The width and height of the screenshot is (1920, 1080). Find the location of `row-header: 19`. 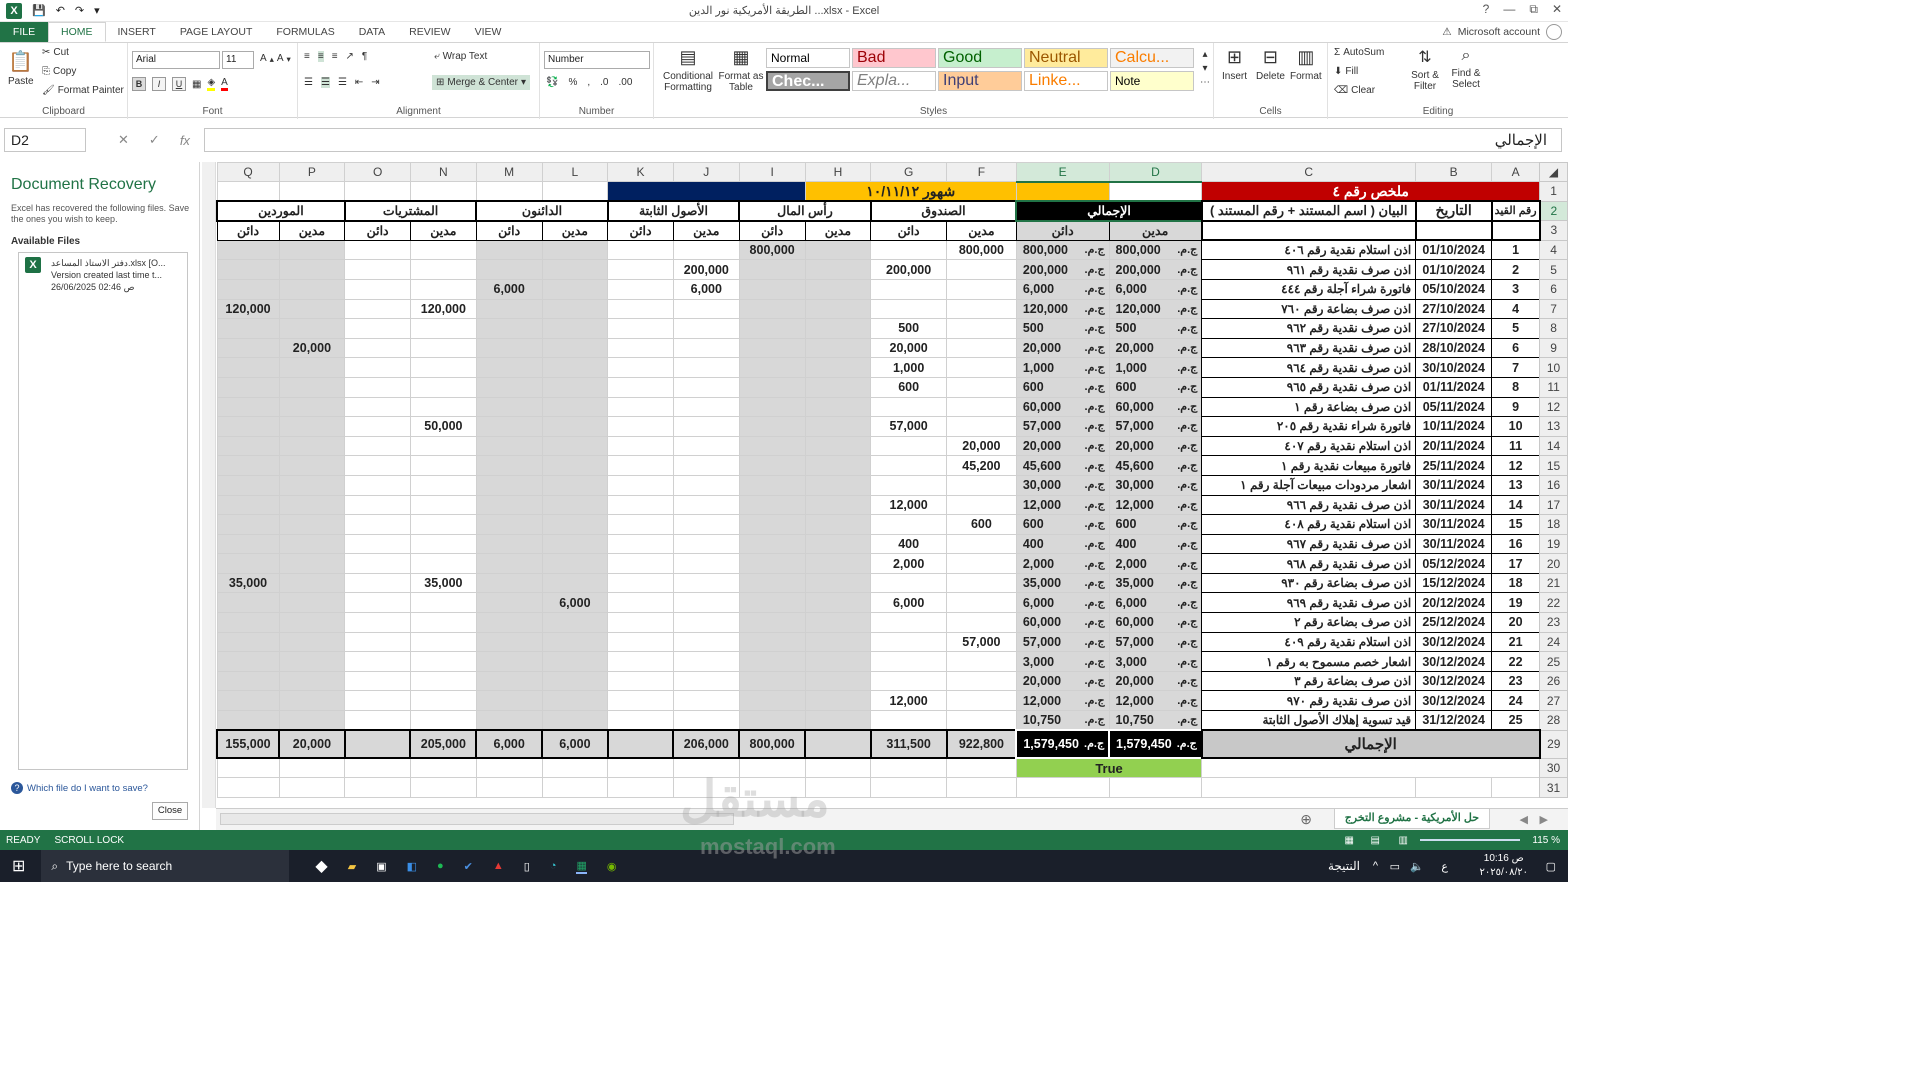

row-header: 19 is located at coordinates (1553, 544).